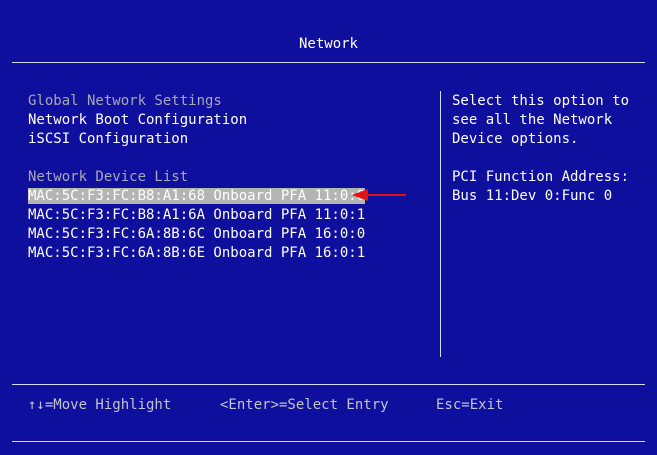  What do you see at coordinates (228, 234) in the screenshot?
I see `device-item: MAC:5C:F3:FC:6A:8B:6C Onboard PFA 16:0:0` at bounding box center [228, 234].